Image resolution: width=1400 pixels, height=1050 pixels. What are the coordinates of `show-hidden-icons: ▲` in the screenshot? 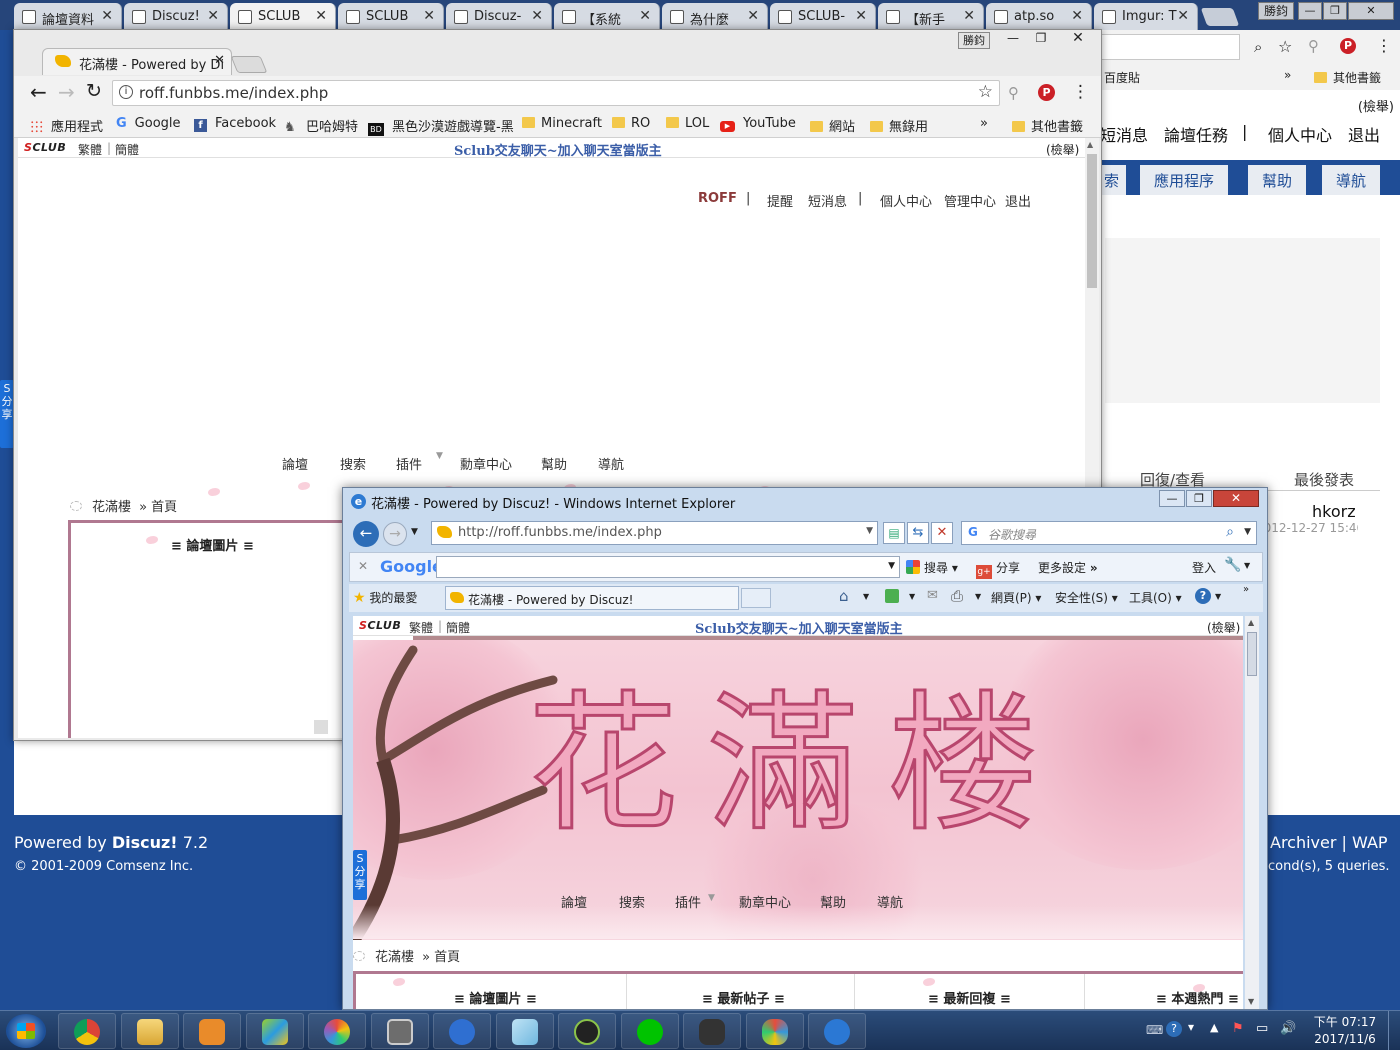 It's located at (1214, 1027).